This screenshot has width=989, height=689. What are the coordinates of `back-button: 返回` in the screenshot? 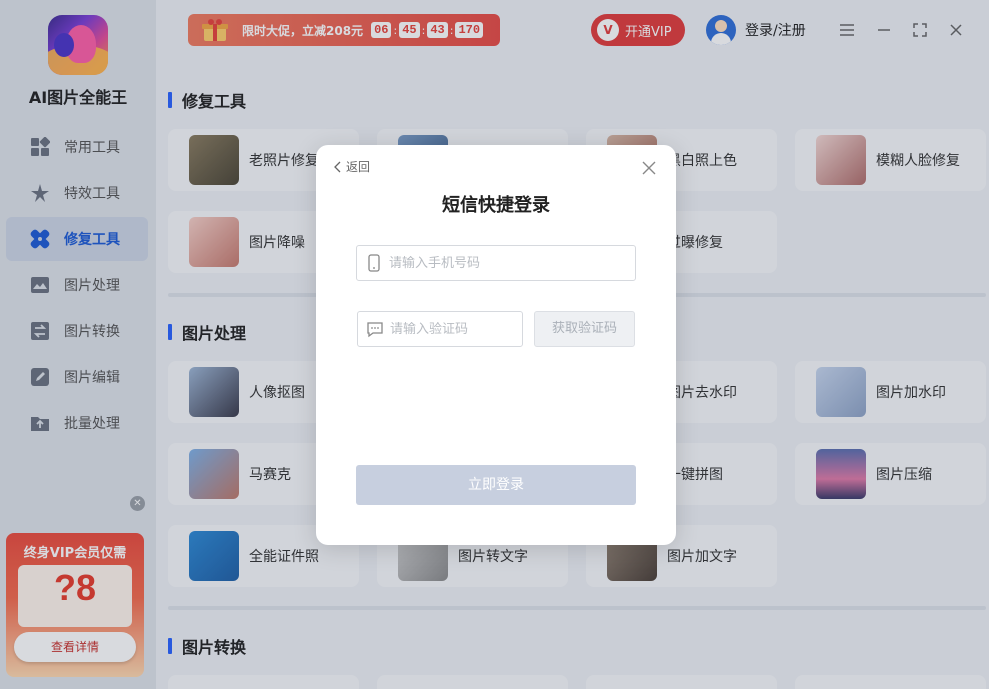 It's located at (351, 166).